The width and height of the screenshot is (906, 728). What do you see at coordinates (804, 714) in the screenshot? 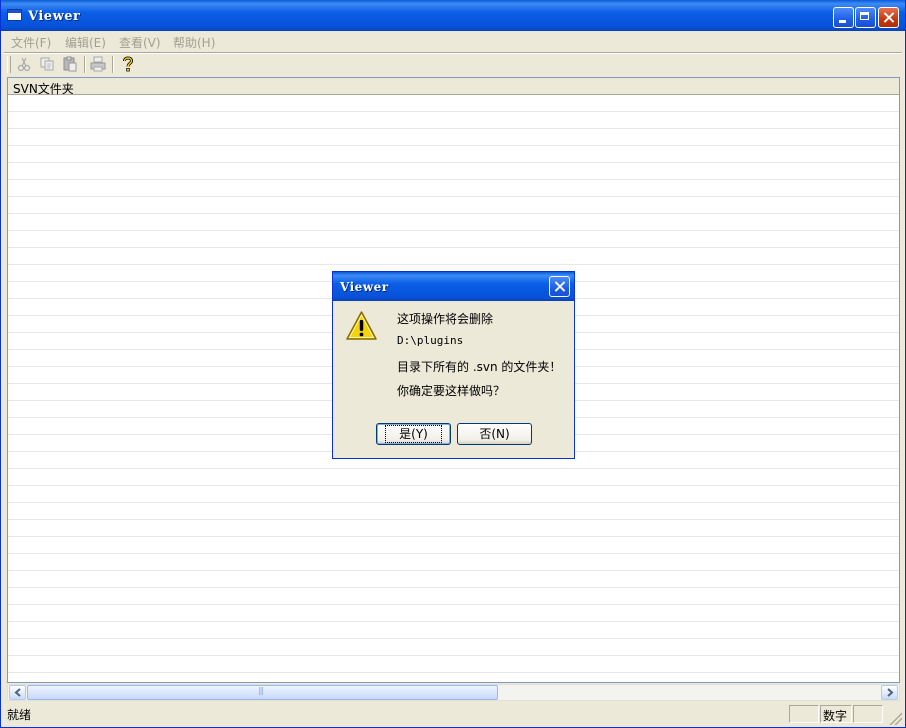
I see `status-panel-caps` at bounding box center [804, 714].